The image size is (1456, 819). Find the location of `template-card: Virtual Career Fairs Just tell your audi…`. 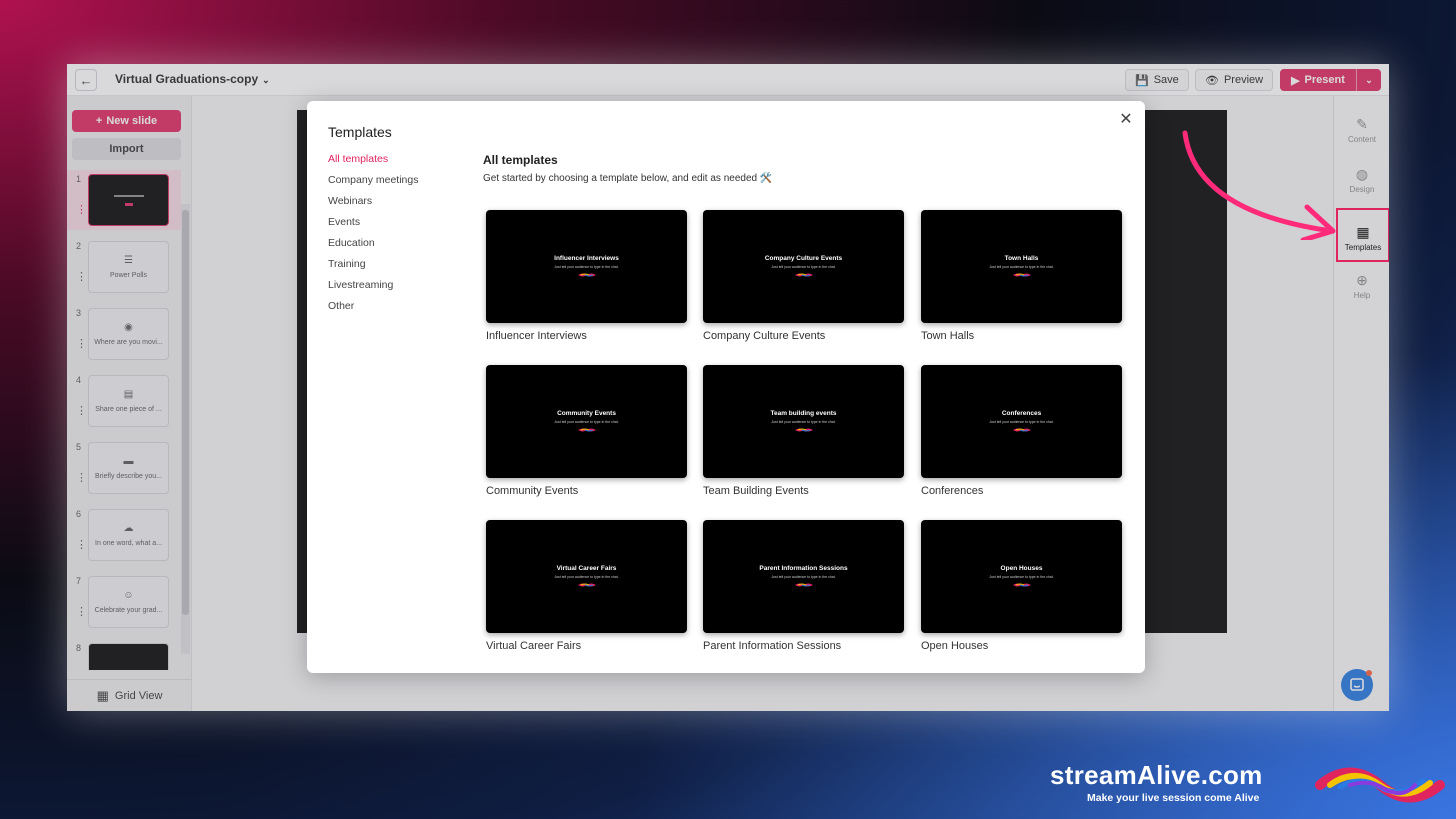

template-card: Virtual Career Fairs Just tell your audi… is located at coordinates (586, 586).